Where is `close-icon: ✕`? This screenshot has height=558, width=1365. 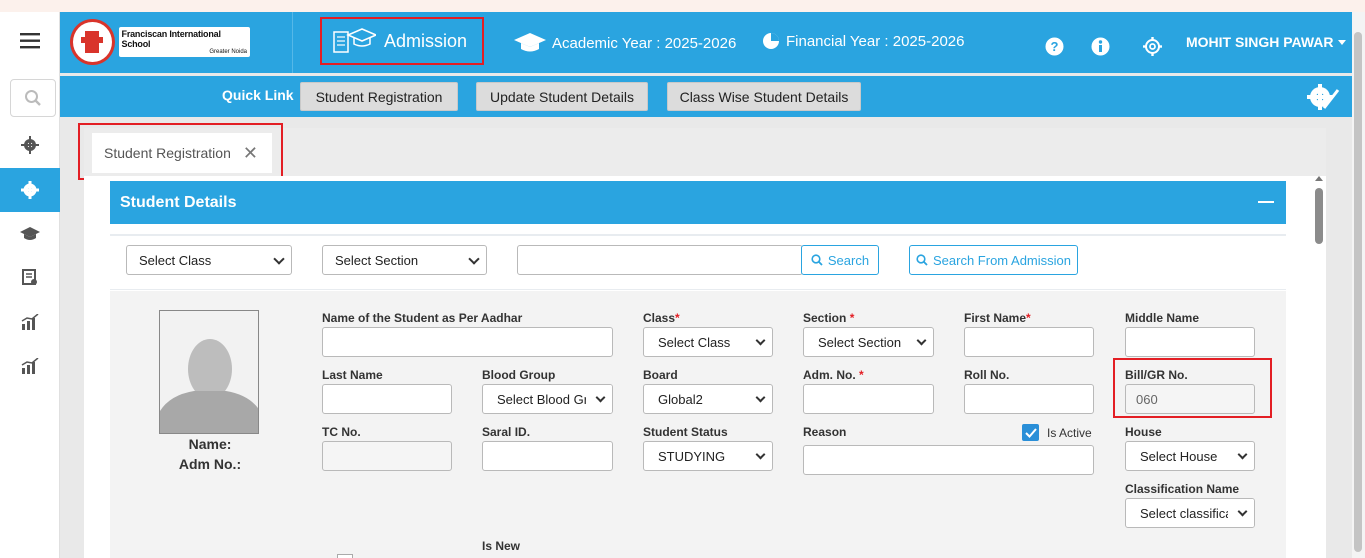
close-icon: ✕ is located at coordinates (250, 153).